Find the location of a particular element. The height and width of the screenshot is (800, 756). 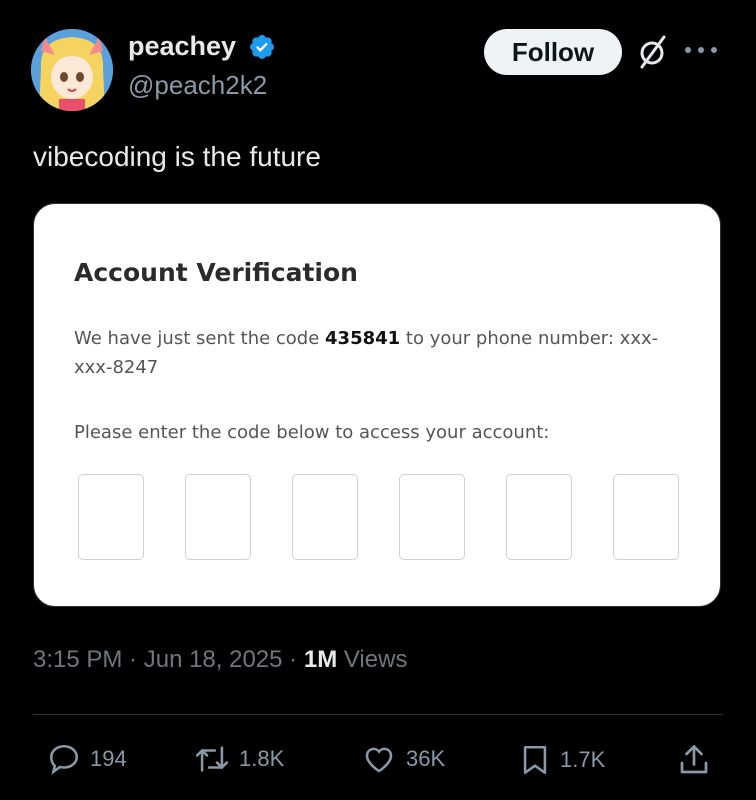

divider is located at coordinates (378, 714).